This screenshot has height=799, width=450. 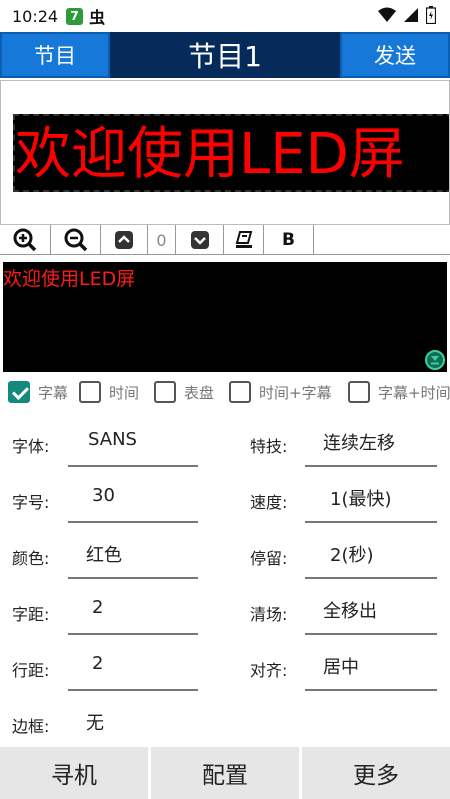 What do you see at coordinates (97, 663) in the screenshot?
I see `line-spacing-value: 2` at bounding box center [97, 663].